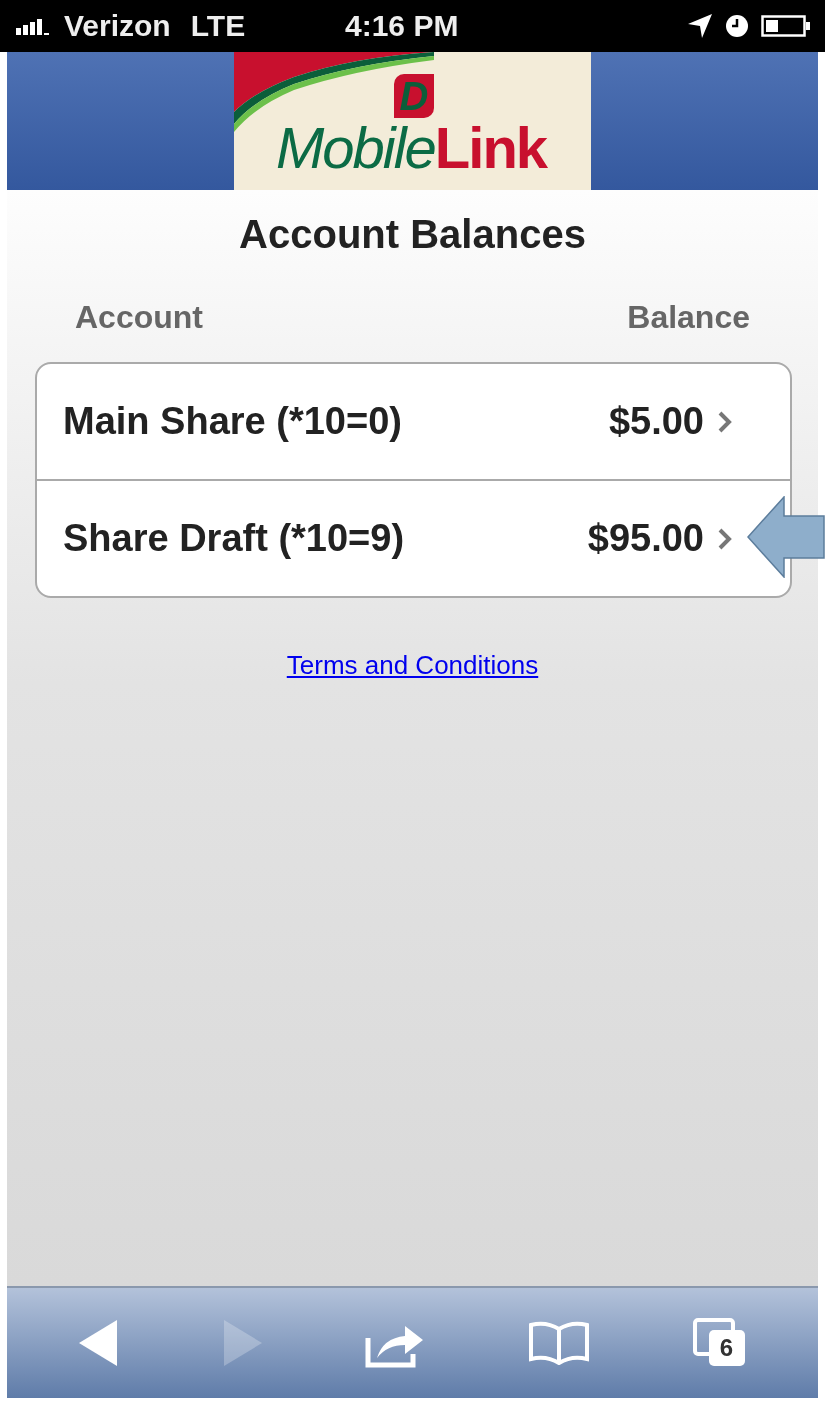  Describe the element at coordinates (117, 26) in the screenshot. I see `carrier-name: Verizon` at that location.